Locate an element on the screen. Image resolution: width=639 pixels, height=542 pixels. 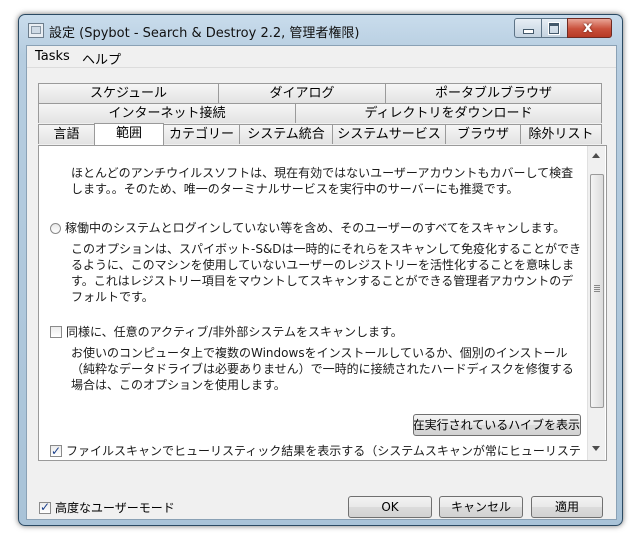
tab-portable-browser: ポータブルブラウザ is located at coordinates (493, 93).